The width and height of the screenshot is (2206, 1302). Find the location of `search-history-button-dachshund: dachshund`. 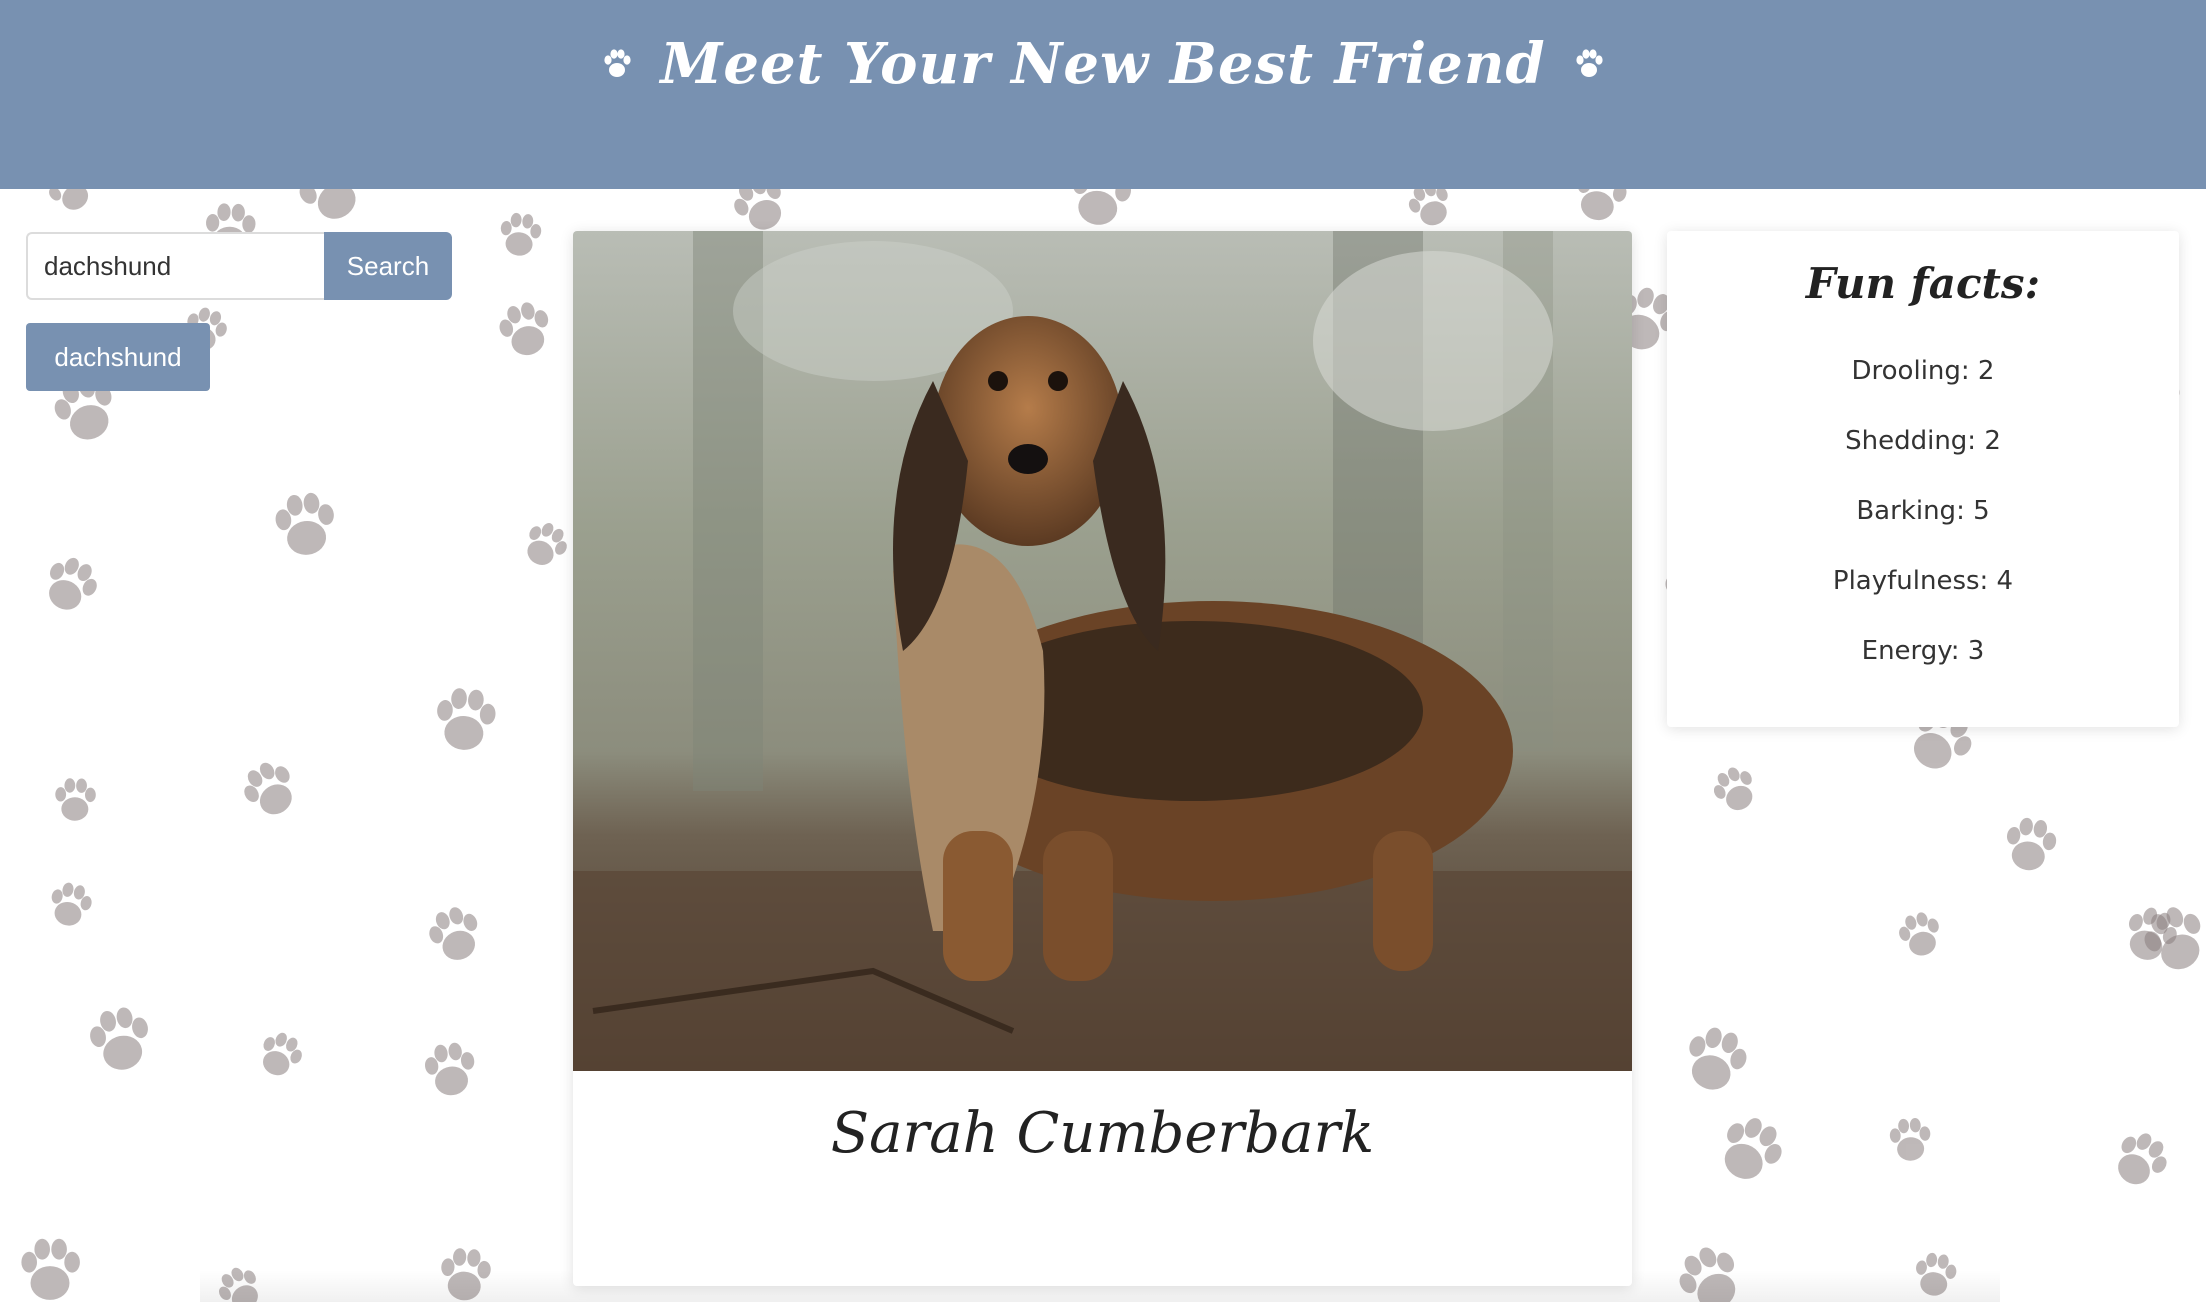

search-history-button-dachshund: dachshund is located at coordinates (118, 357).